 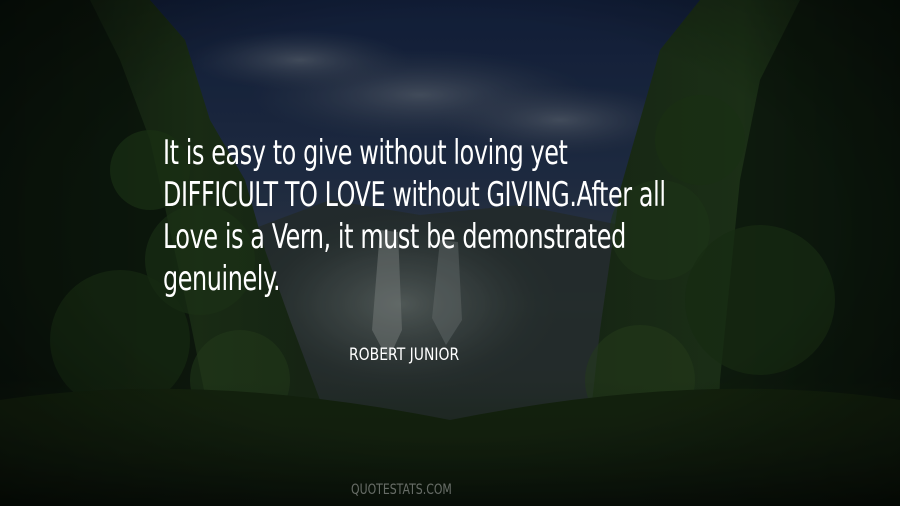 I want to click on quote-line-1: It is easy to give without loving yet, so click(x=365, y=153).